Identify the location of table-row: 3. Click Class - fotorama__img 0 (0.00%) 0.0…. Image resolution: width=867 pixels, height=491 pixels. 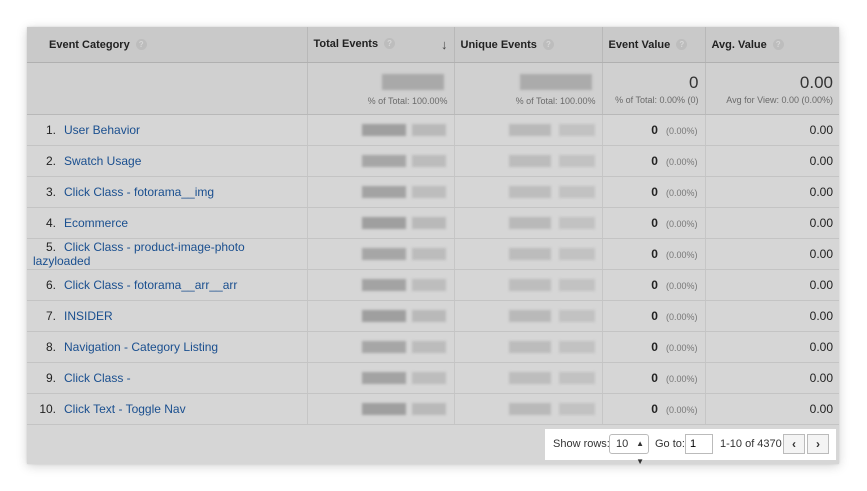
(433, 192).